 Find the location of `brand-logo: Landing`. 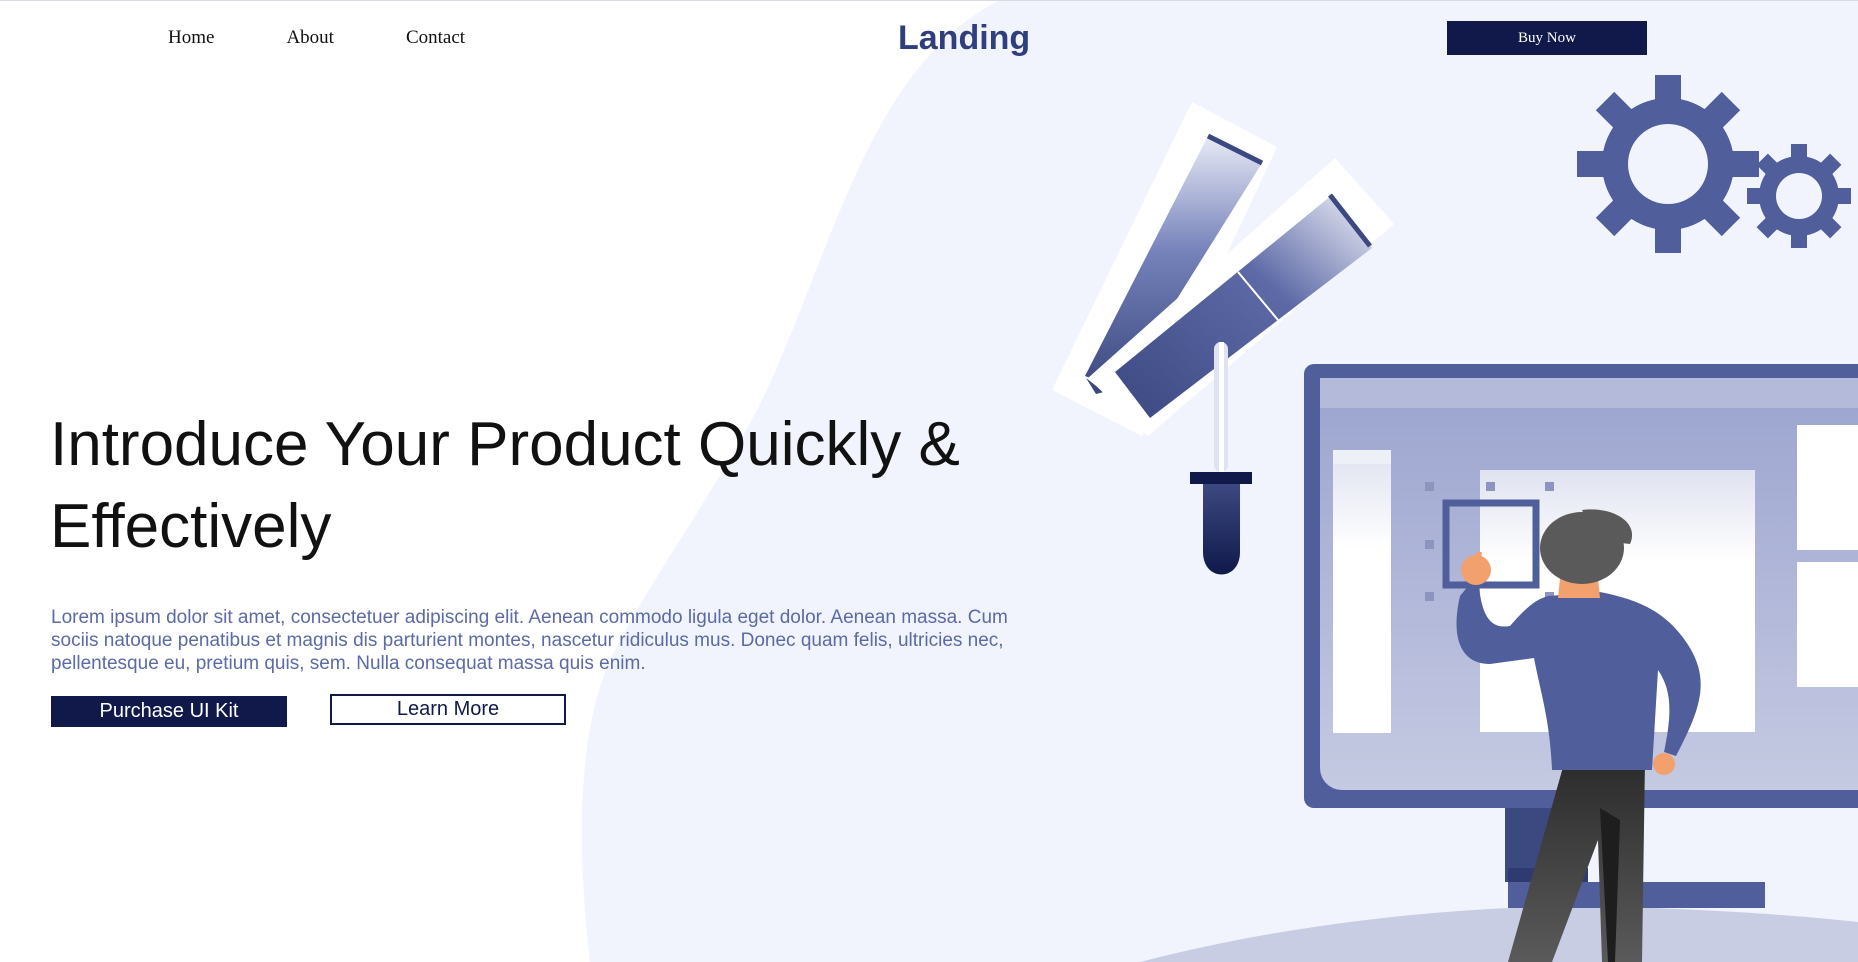

brand-logo: Landing is located at coordinates (964, 38).